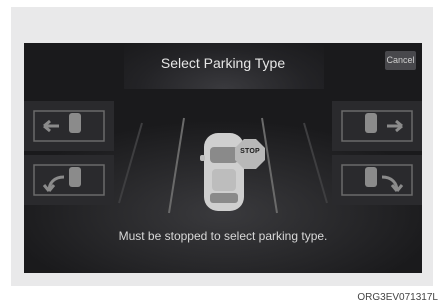  I want to click on stop-sign-label: STOP, so click(250, 151).